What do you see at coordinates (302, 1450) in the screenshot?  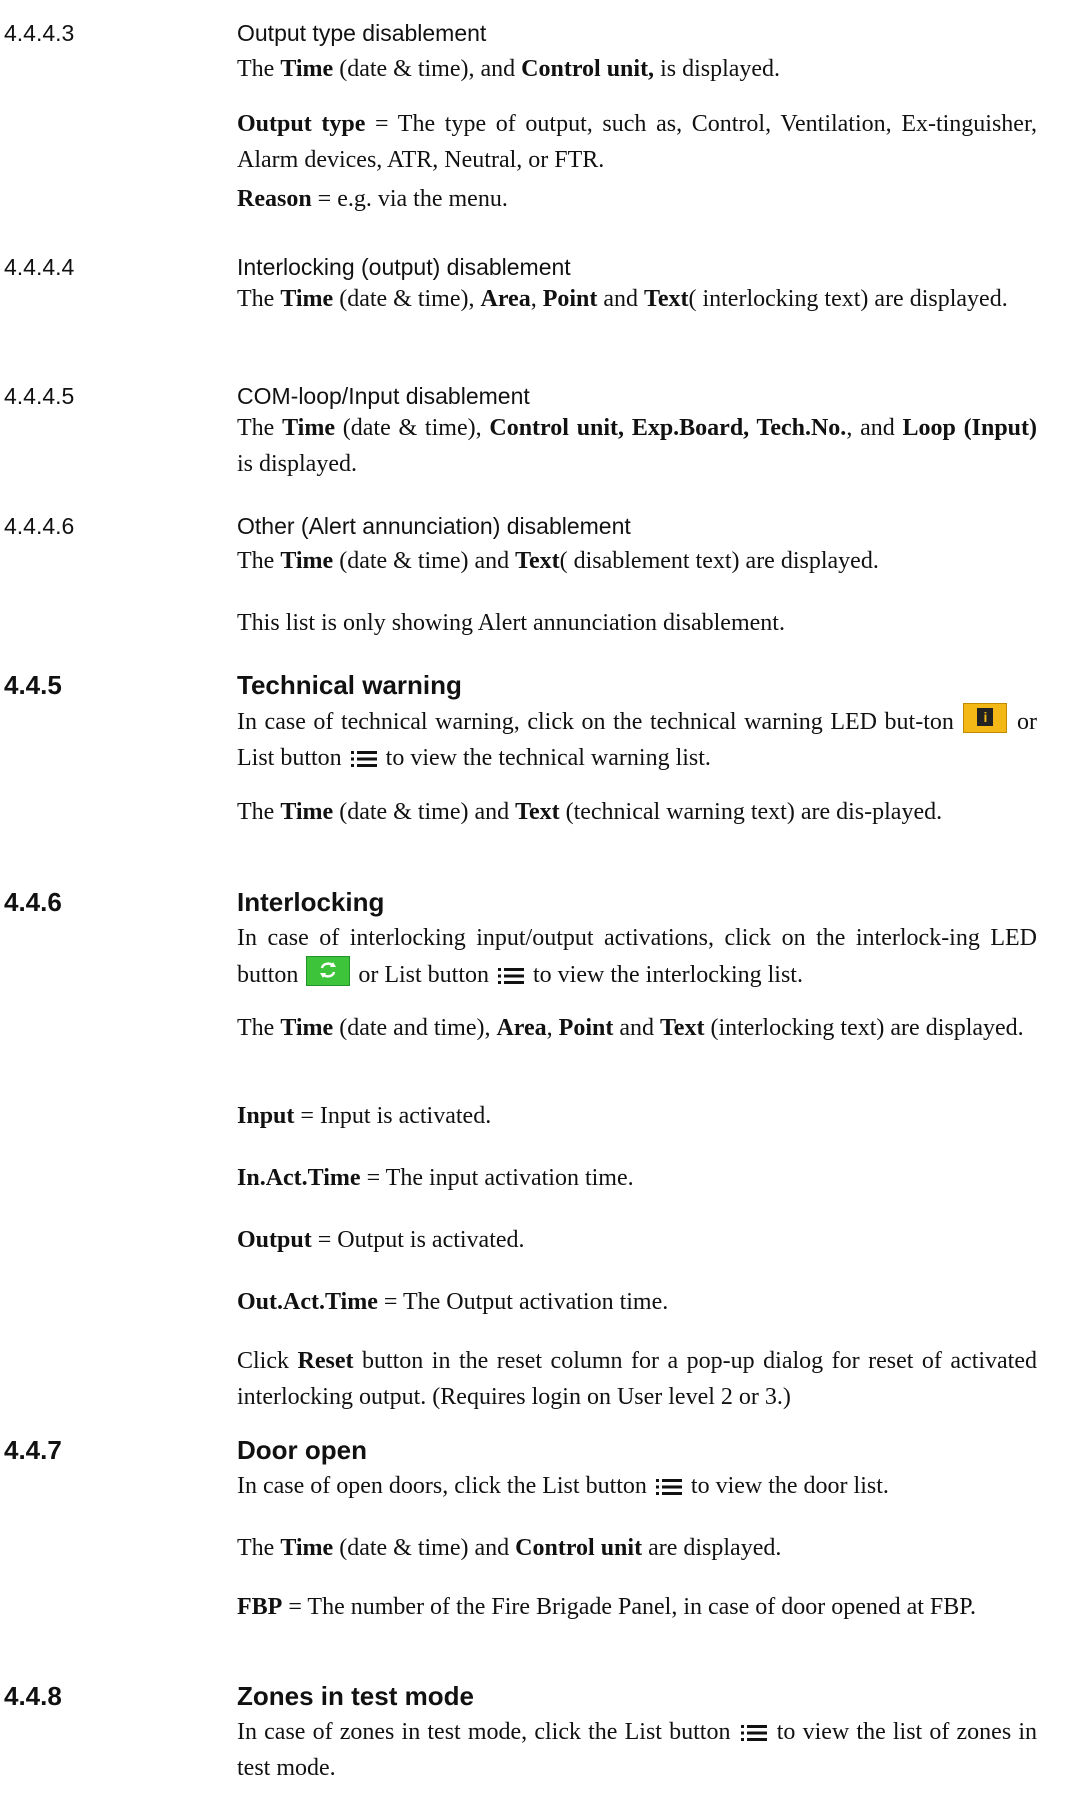 I see `section-title: Door open` at bounding box center [302, 1450].